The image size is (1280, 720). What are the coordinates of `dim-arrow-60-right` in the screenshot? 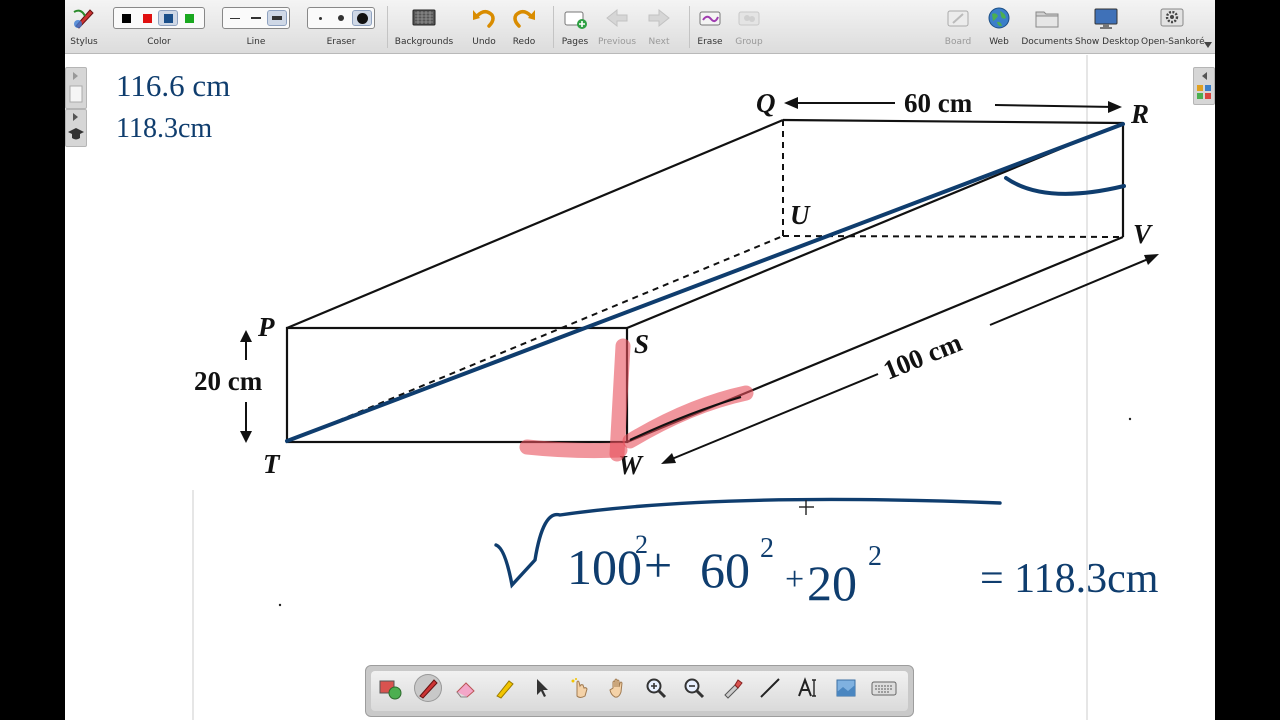 It's located at (1055, 106).